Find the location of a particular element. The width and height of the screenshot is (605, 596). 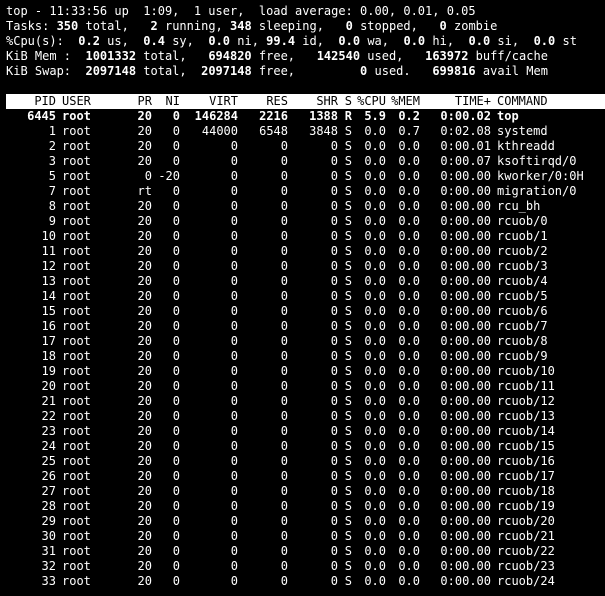

cell-pid: 17 is located at coordinates (48, 341).